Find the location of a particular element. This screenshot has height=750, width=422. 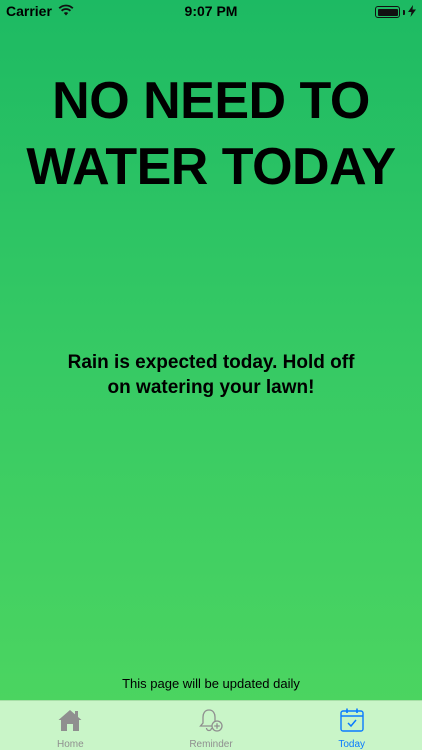

battery-tip is located at coordinates (404, 12).